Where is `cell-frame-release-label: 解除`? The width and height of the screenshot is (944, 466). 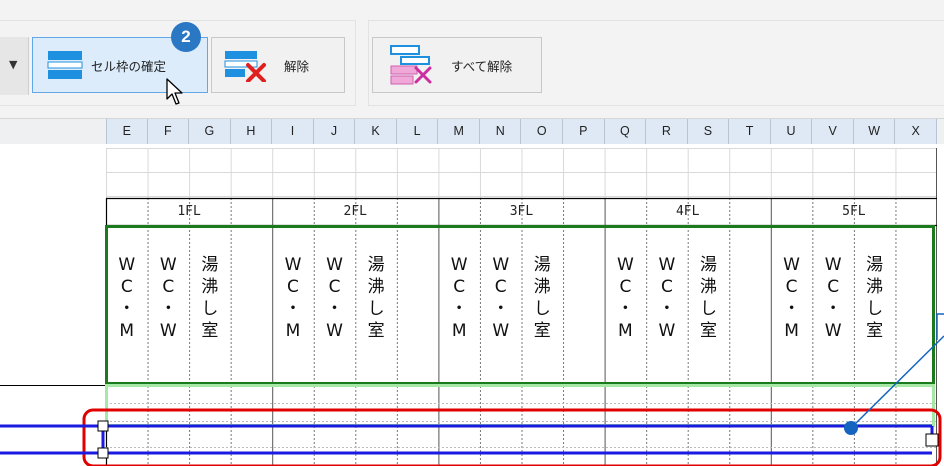
cell-frame-release-label: 解除 is located at coordinates (297, 66).